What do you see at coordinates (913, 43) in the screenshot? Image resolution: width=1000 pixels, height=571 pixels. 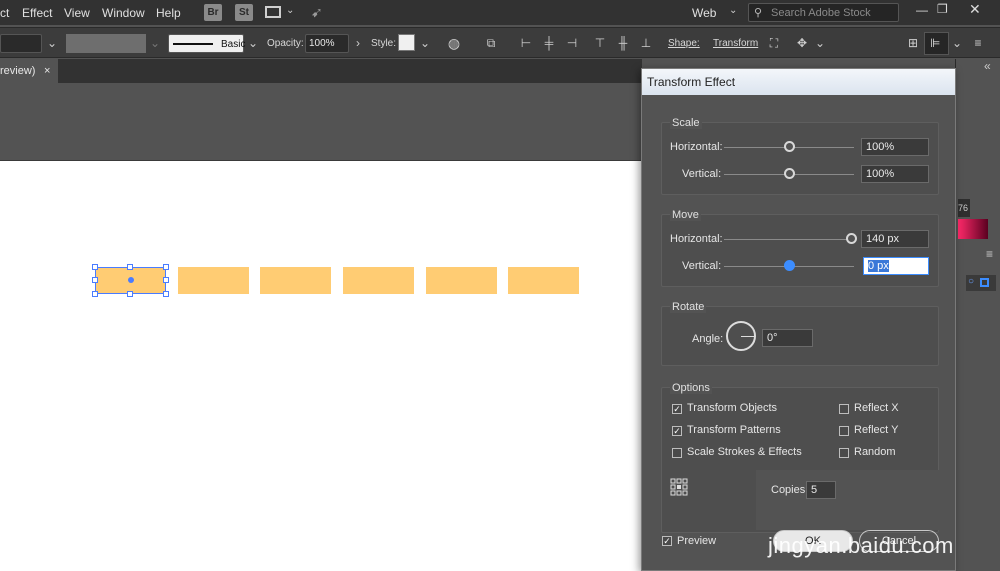 I see `arrange-panel-icon: ⊞` at bounding box center [913, 43].